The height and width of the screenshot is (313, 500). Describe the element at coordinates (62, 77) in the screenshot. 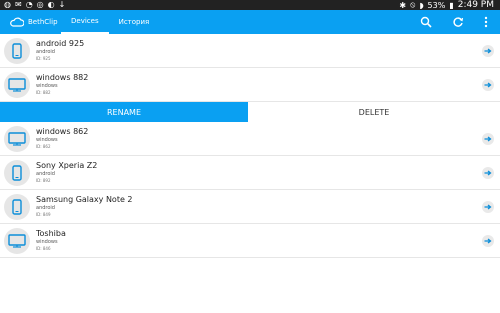

I see `device-name: windows 882` at that location.